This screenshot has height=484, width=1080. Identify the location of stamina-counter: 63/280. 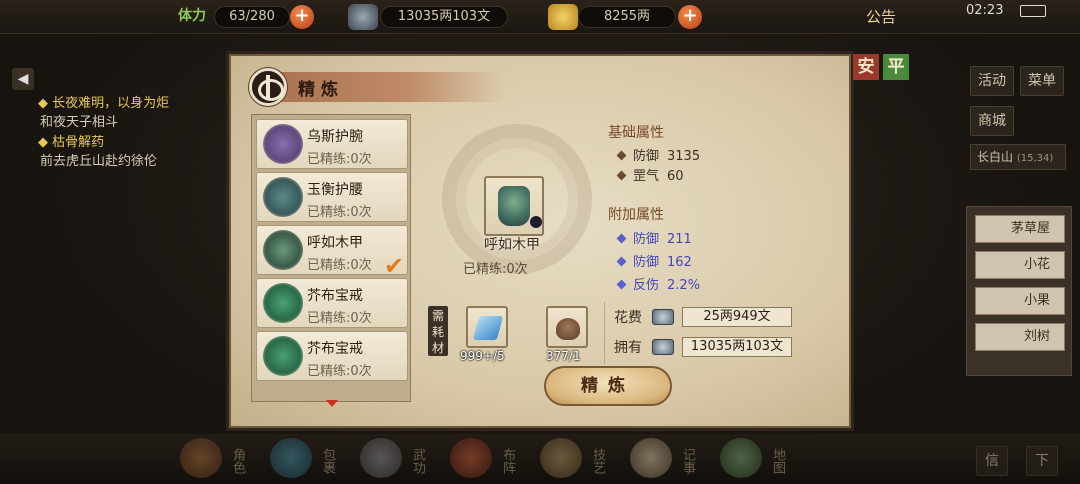
(252, 17).